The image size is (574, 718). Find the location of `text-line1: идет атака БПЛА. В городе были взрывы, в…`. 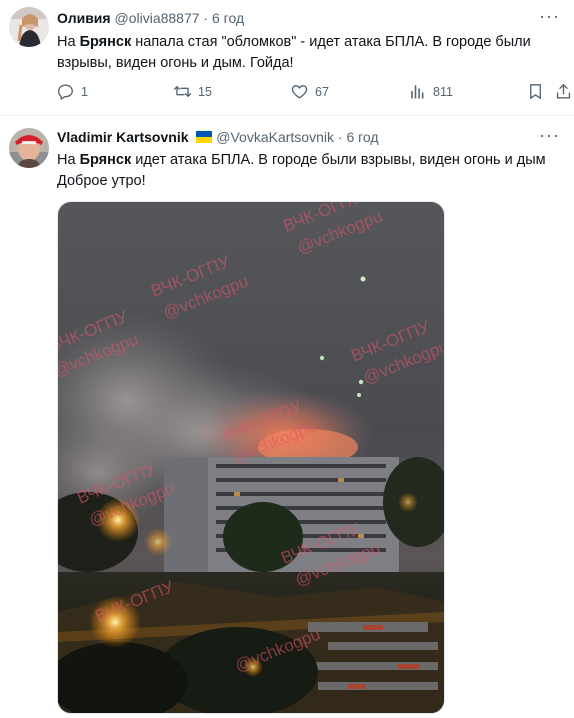

text-line1: идет атака БПЛА. В городе были взрывы, в… is located at coordinates (338, 160).